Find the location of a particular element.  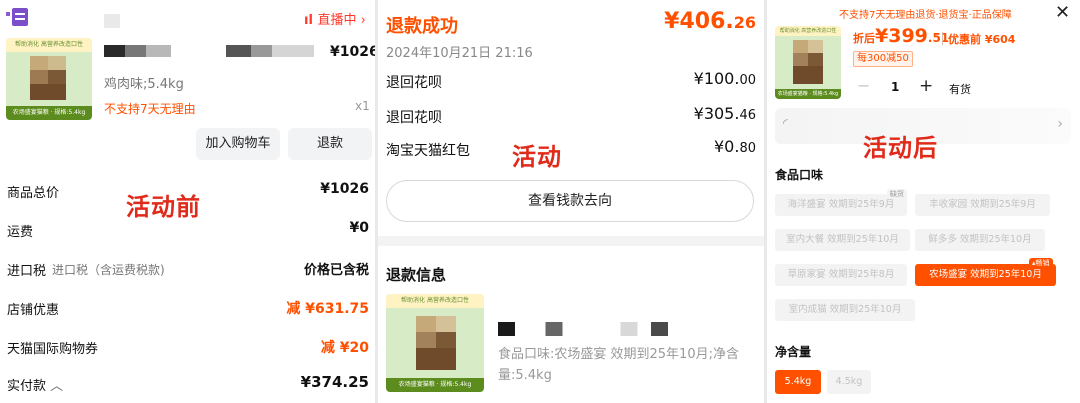

qty-minus-button: − is located at coordinates (863, 85).